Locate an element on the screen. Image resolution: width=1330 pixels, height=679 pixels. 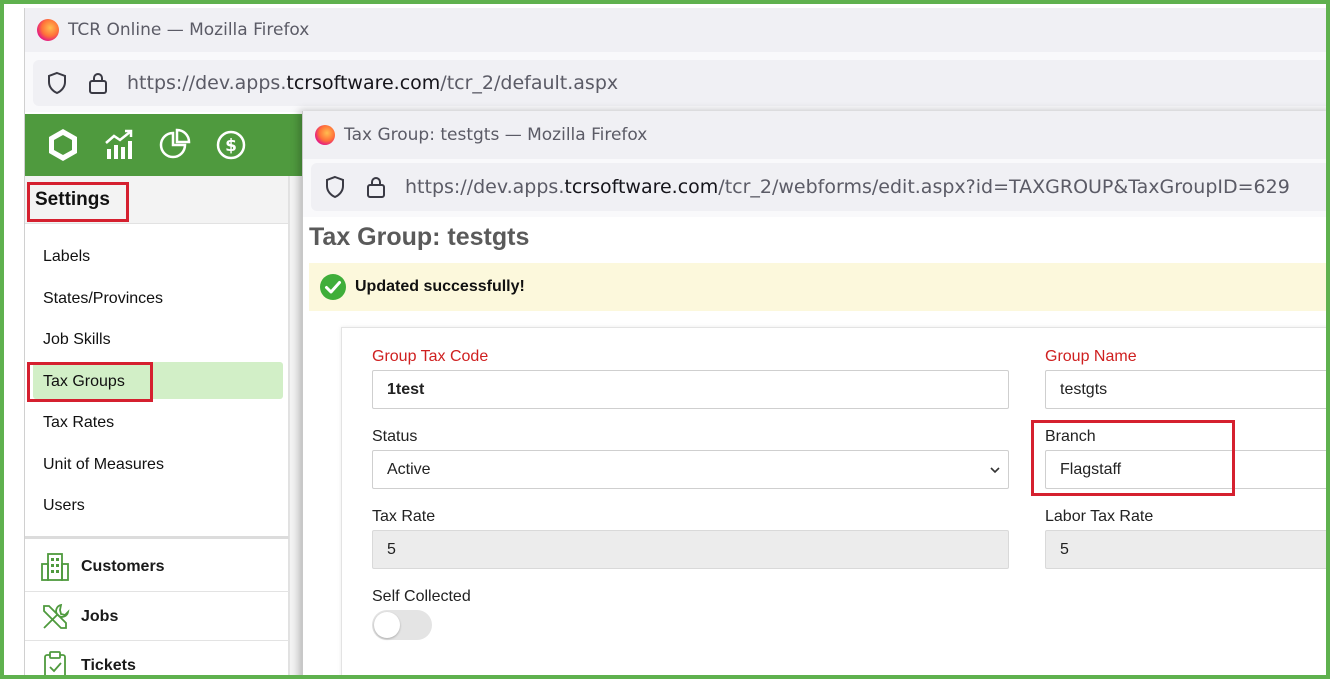
success-alert: Updated successfully! is located at coordinates (817, 287).